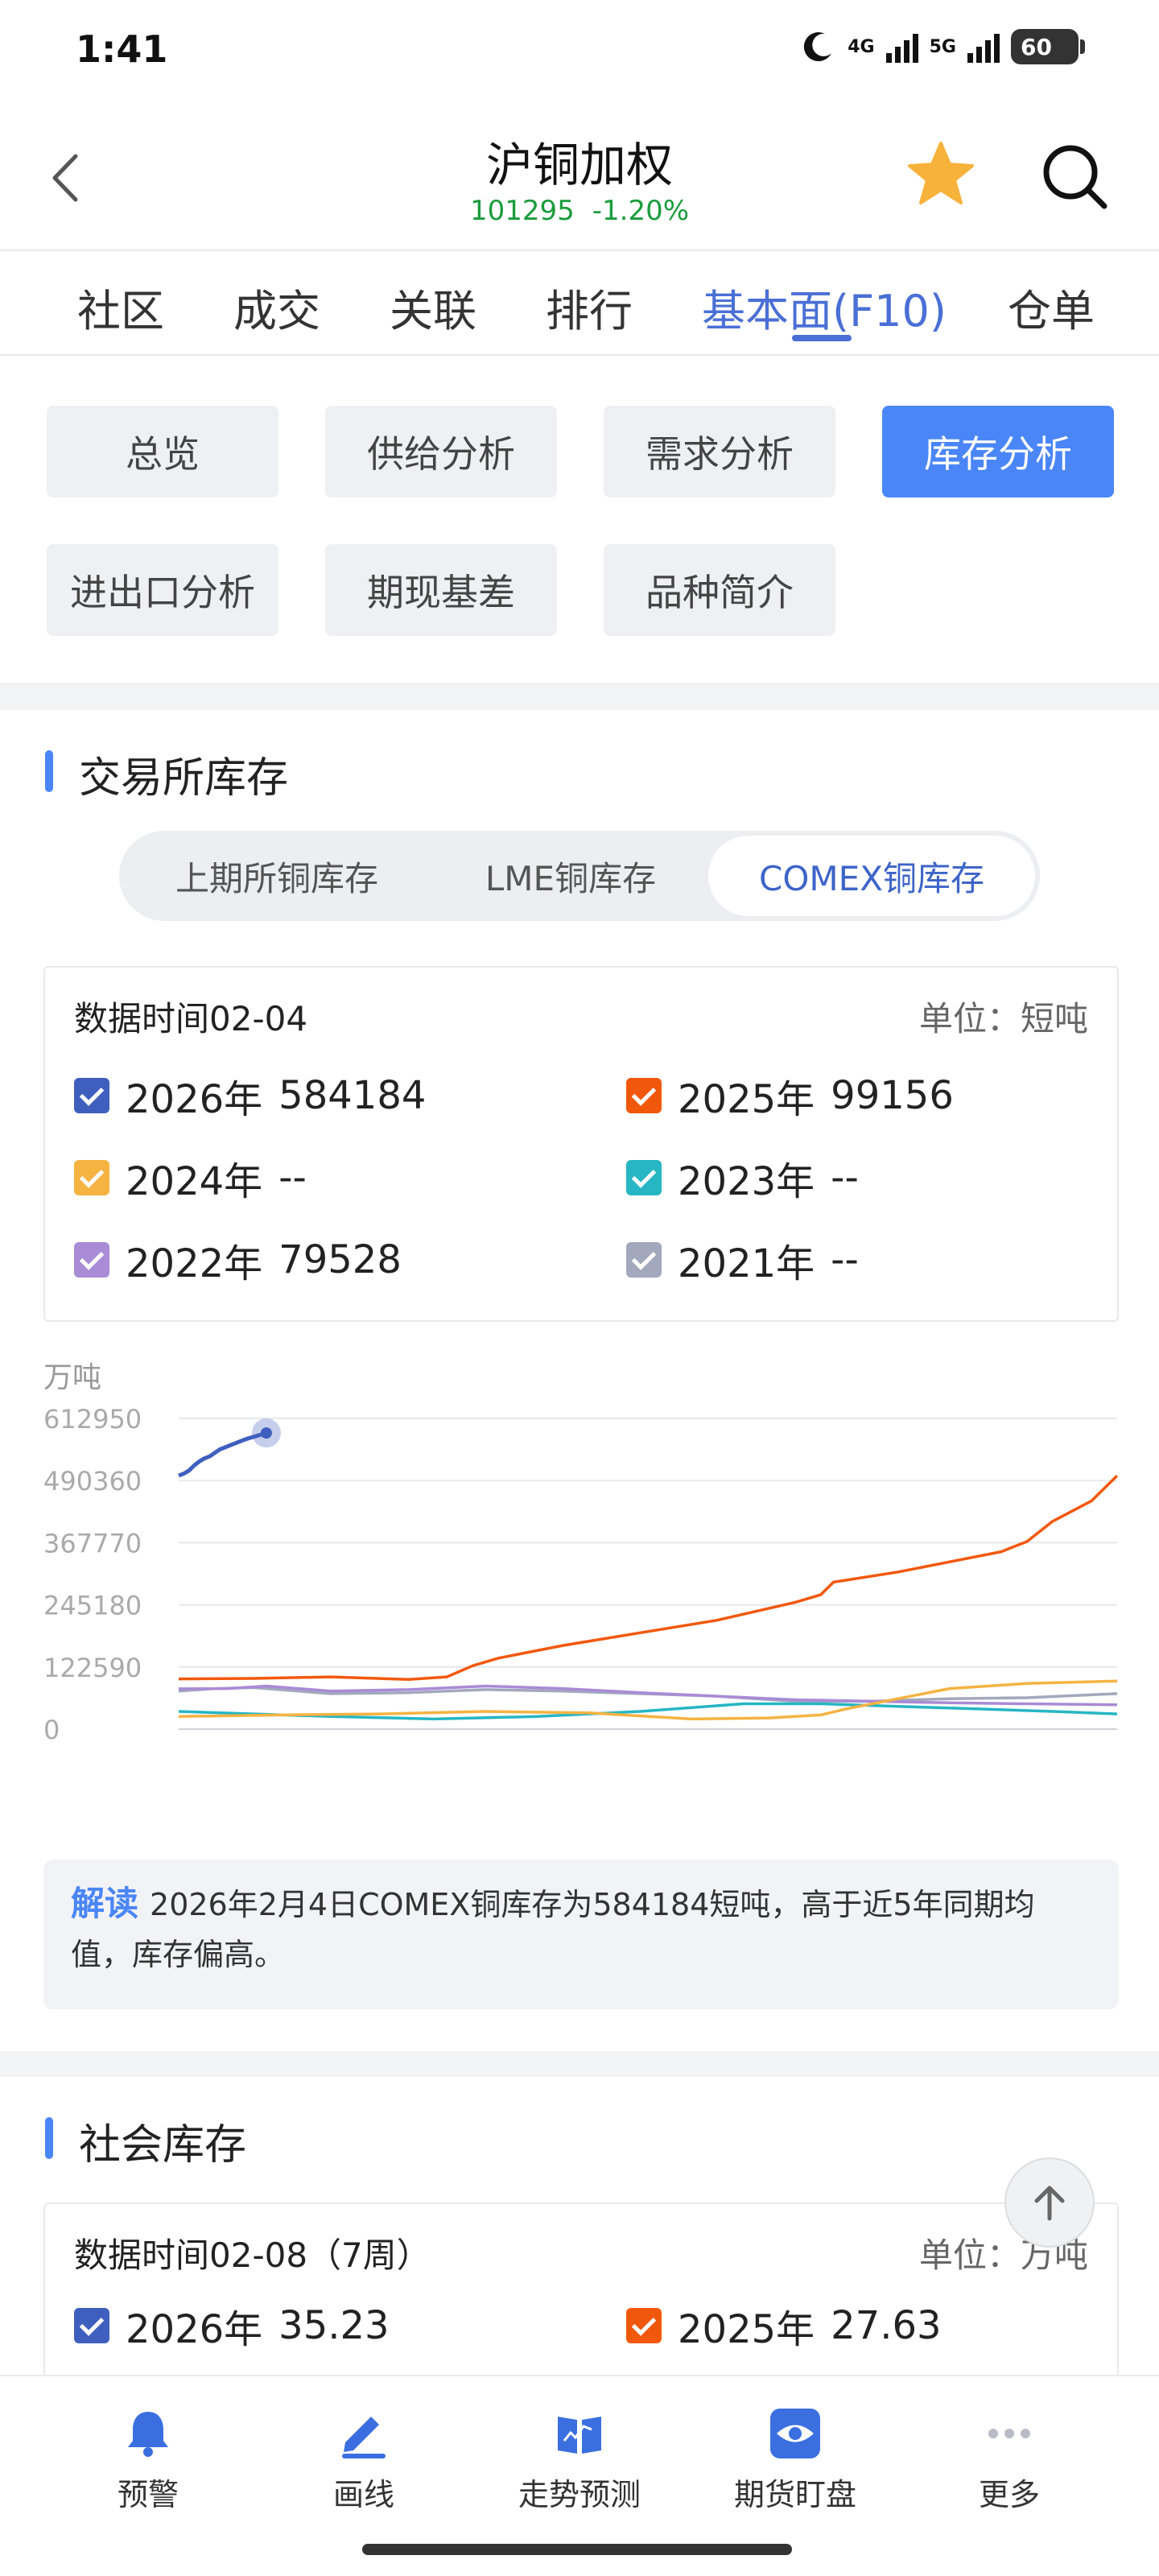  Describe the element at coordinates (148, 2494) in the screenshot. I see `nav-label: 预警` at that location.